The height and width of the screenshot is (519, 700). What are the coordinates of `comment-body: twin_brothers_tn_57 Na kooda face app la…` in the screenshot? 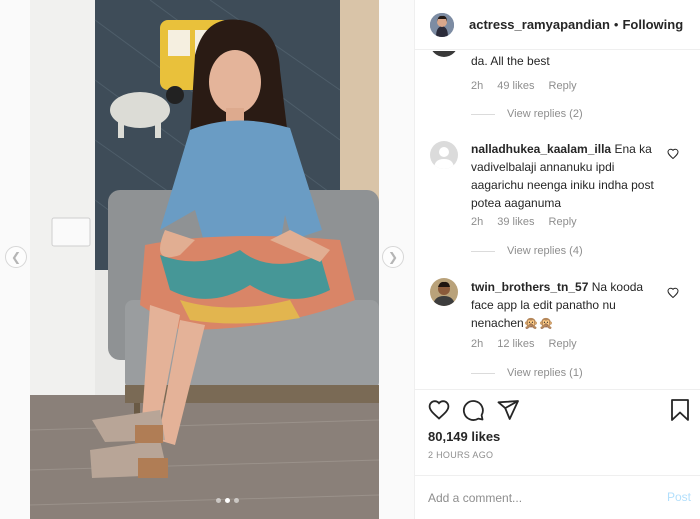 It's located at (568, 305).